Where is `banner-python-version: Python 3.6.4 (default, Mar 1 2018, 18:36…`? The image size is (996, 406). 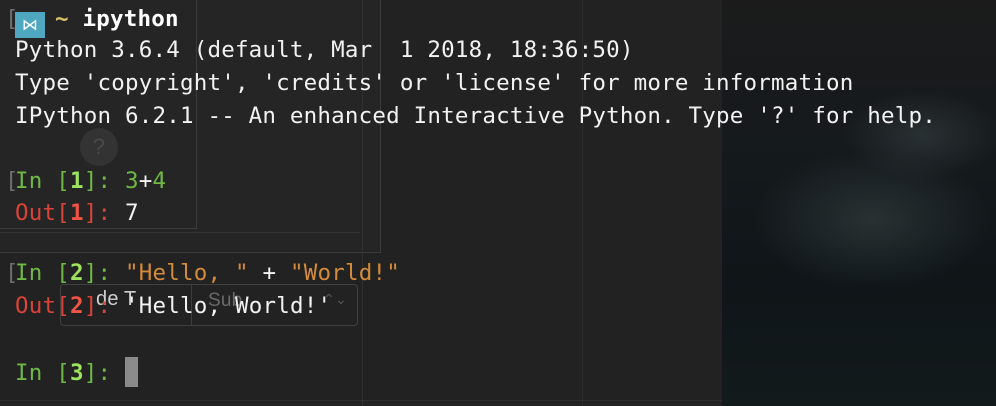 banner-python-version: Python 3.6.4 (default, Mar 1 2018, 18:36… is located at coordinates (324, 50).